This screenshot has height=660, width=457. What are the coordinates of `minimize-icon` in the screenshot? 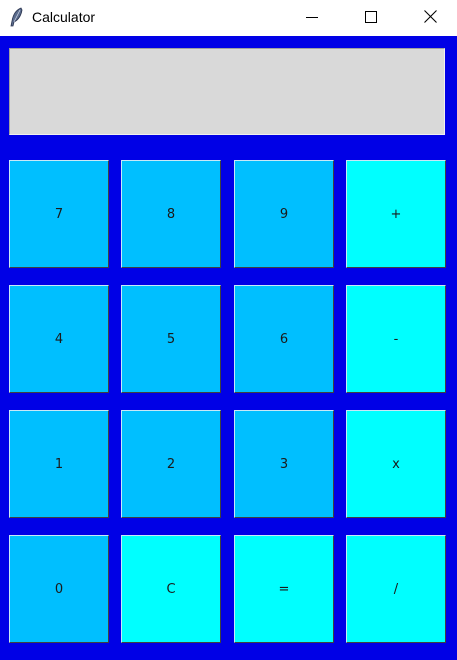 It's located at (312, 17).